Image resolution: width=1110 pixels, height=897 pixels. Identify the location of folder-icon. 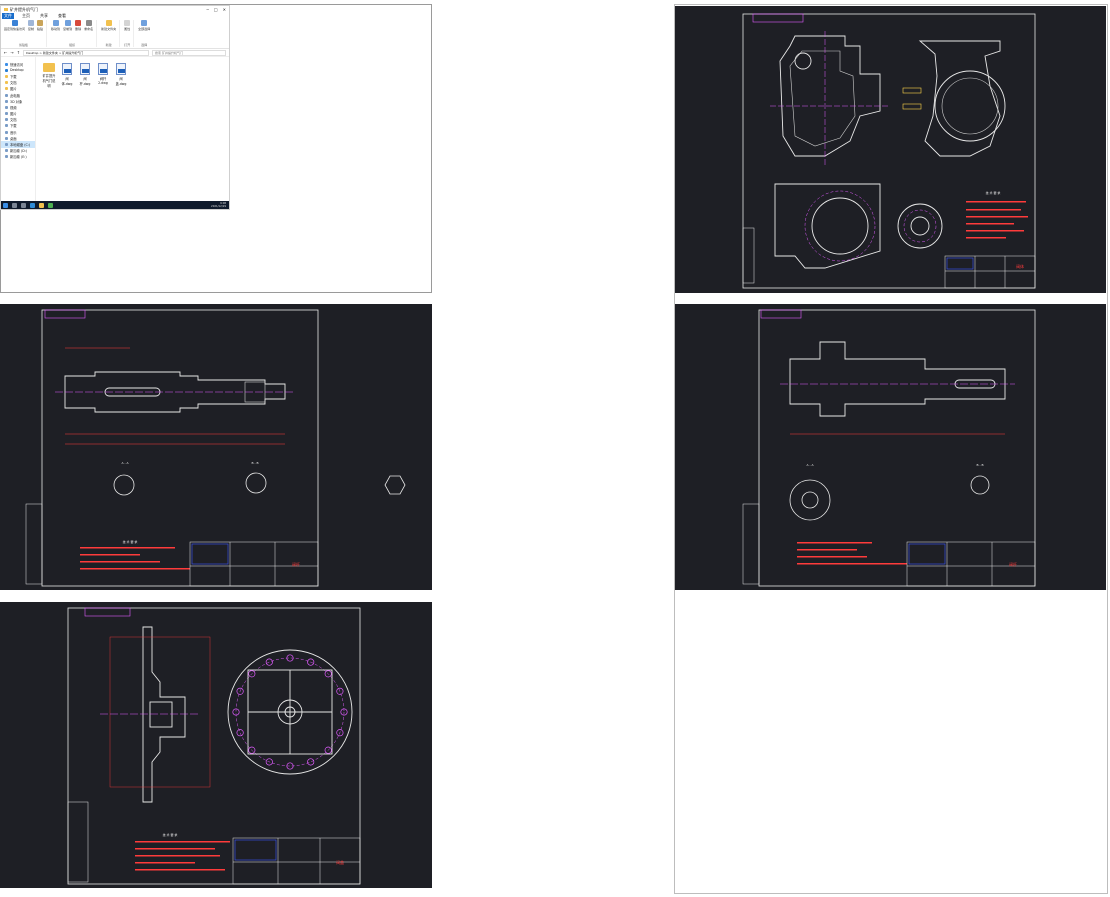
(6, 9).